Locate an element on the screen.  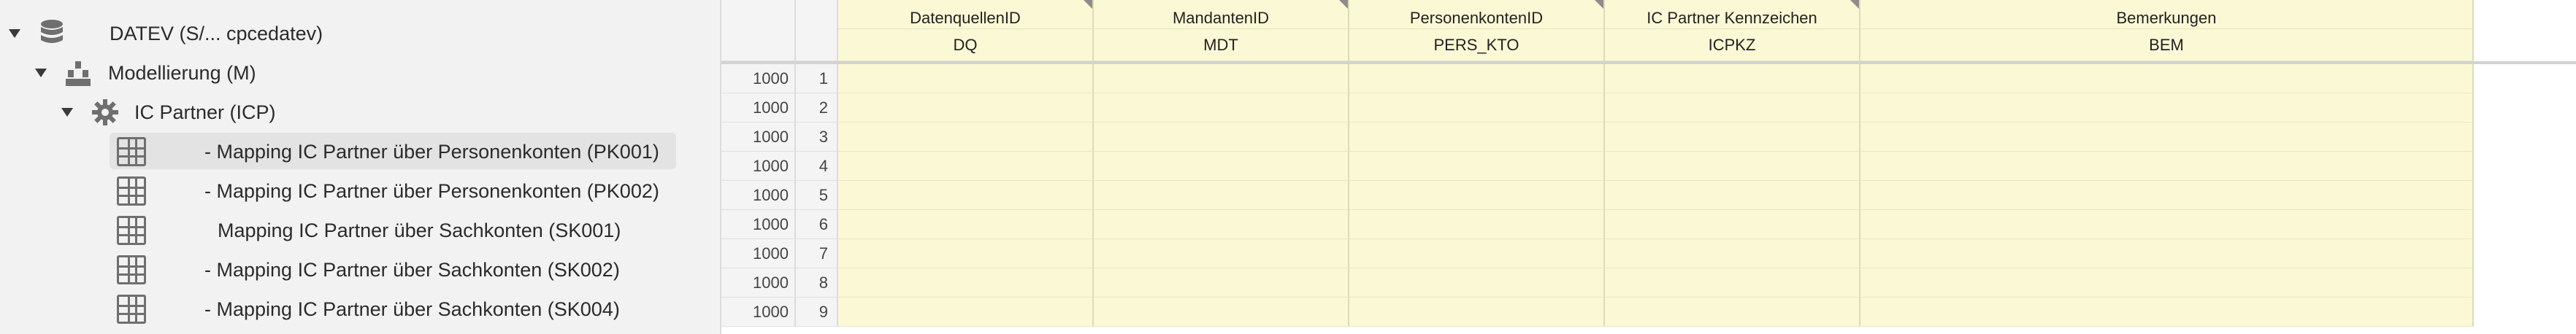
row-index: 7 is located at coordinates (817, 253).